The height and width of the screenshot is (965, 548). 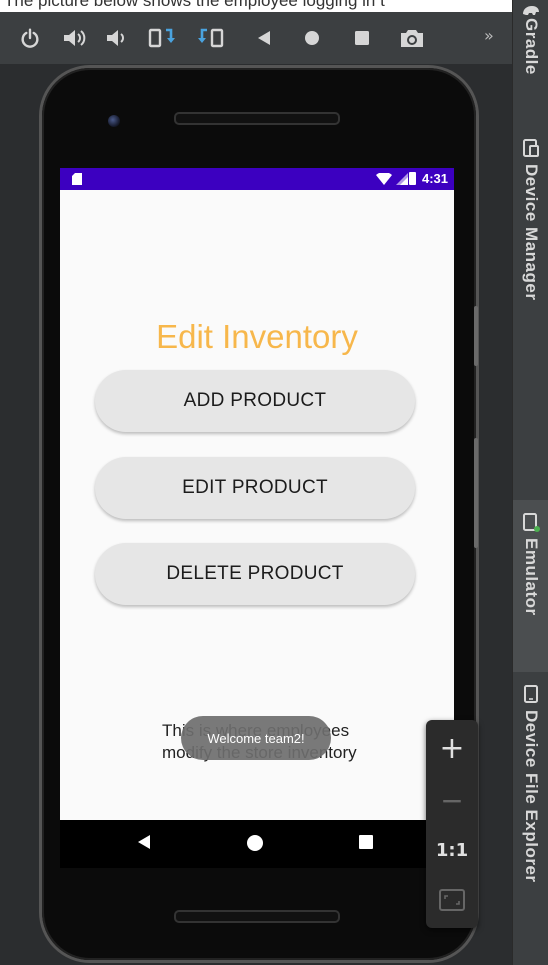 What do you see at coordinates (257, 336) in the screenshot?
I see `screen-title: Edit Inventory` at bounding box center [257, 336].